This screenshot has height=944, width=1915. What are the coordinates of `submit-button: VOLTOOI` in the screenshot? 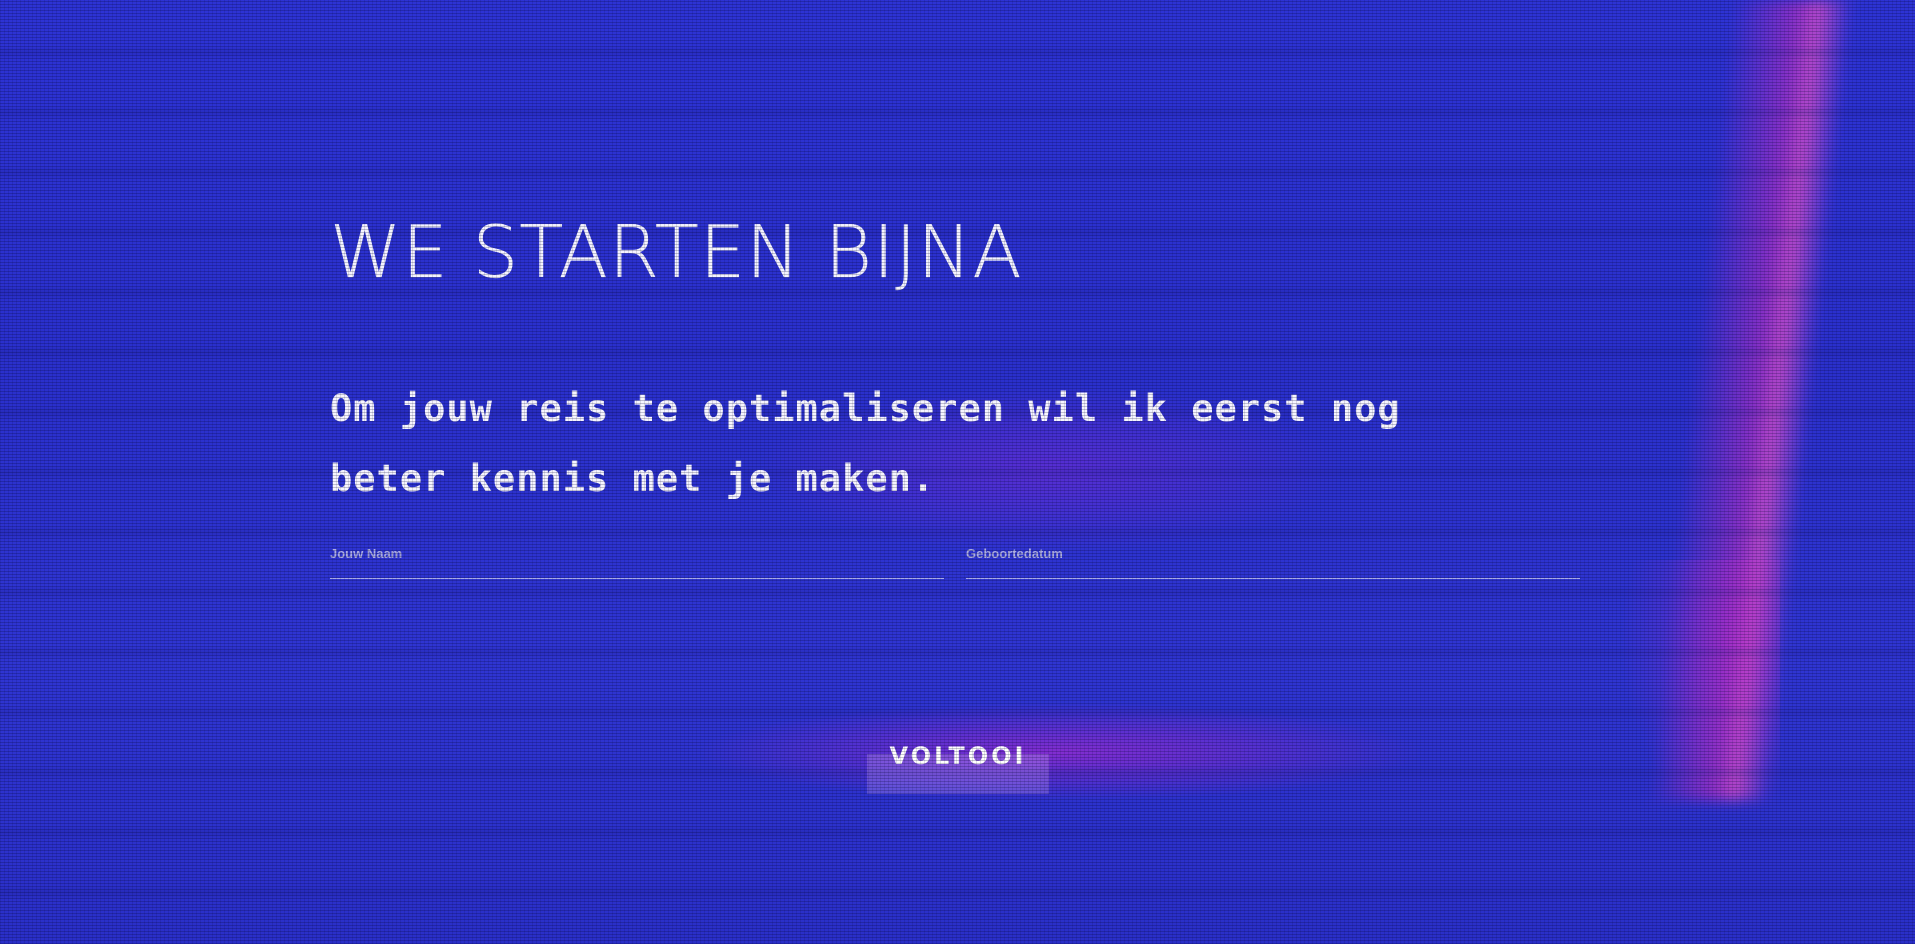 It's located at (958, 766).